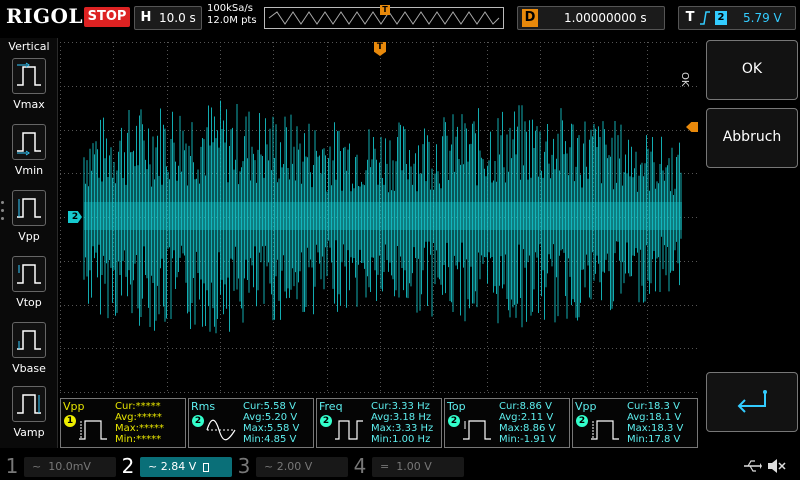  Describe the element at coordinates (45, 16) in the screenshot. I see `brand-logo: RIGOL` at that location.